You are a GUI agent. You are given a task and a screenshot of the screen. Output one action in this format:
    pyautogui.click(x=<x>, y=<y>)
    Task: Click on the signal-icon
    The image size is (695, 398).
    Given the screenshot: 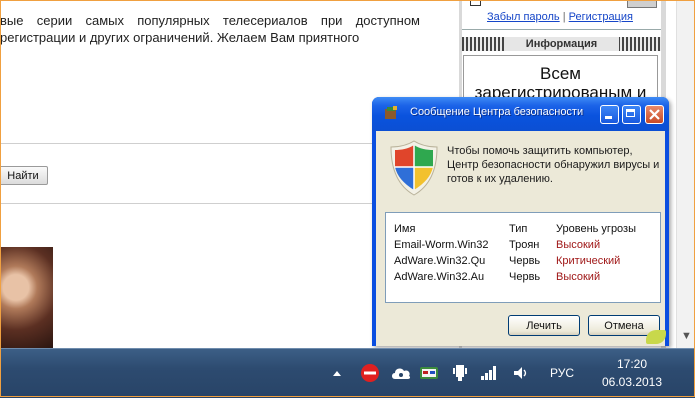 What is the action you would take?
    pyautogui.click(x=489, y=373)
    